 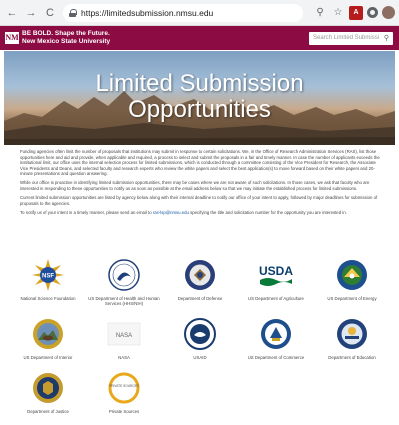 I want to click on bookmark-star-icon: ☆, so click(x=338, y=13).